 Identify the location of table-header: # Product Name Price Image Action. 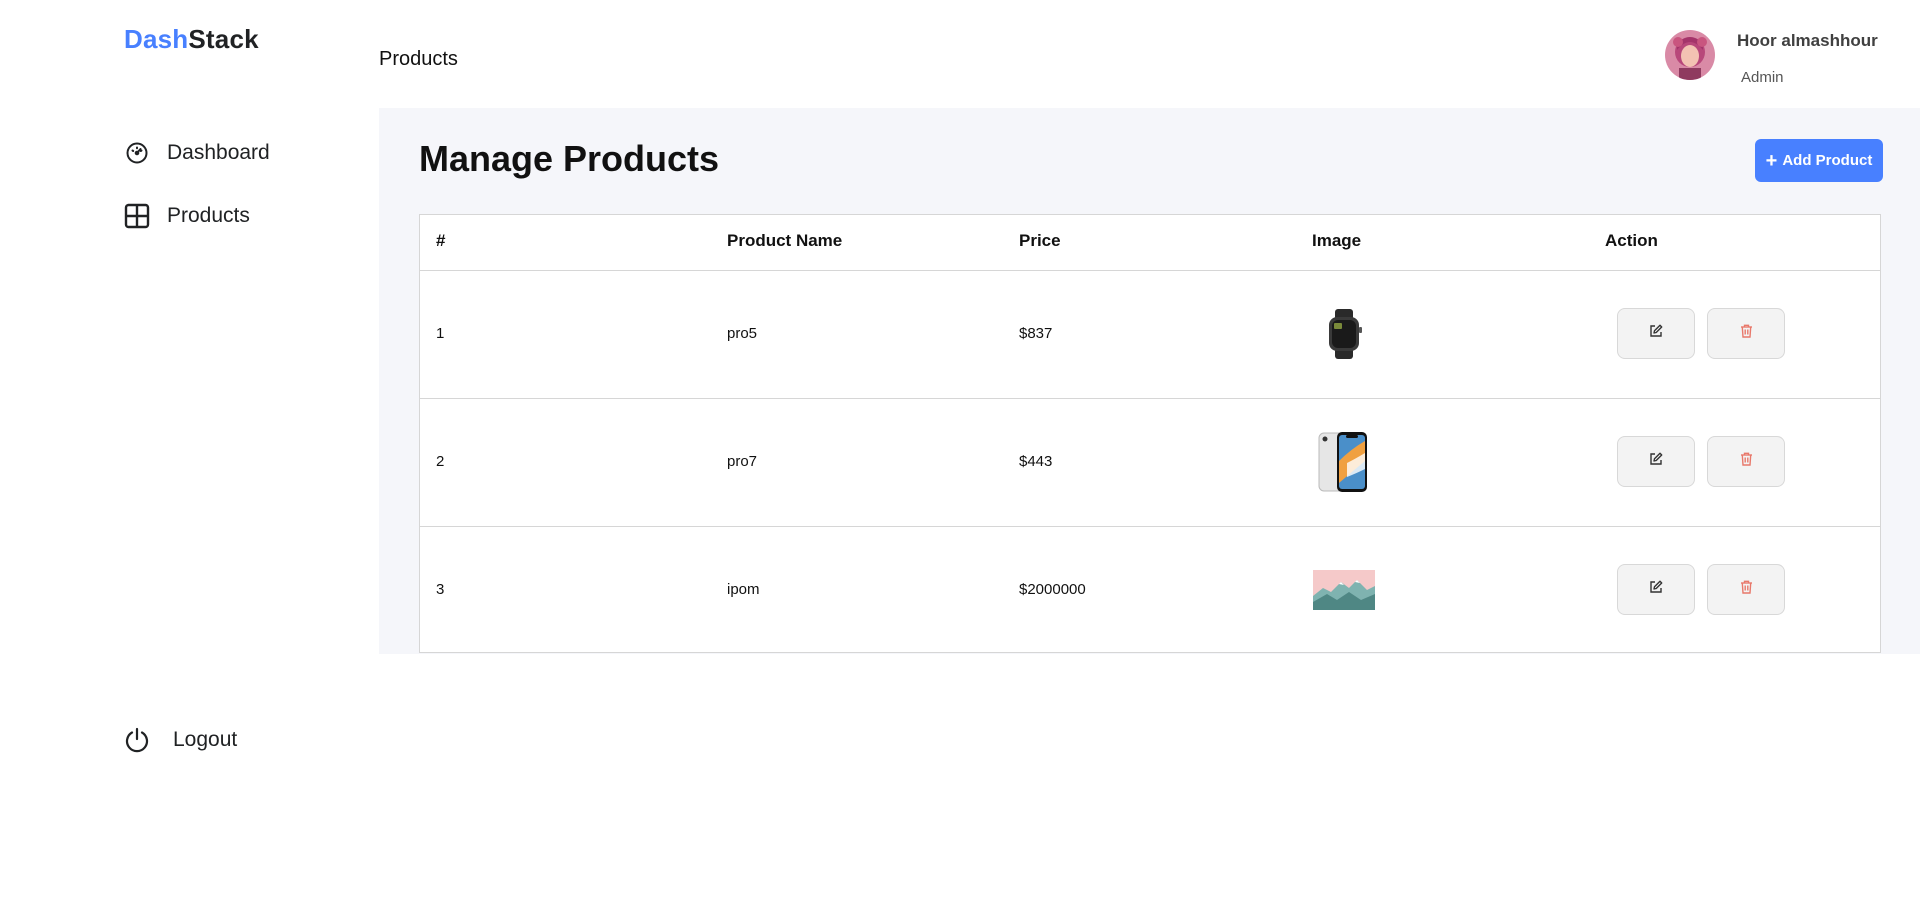
(1150, 243).